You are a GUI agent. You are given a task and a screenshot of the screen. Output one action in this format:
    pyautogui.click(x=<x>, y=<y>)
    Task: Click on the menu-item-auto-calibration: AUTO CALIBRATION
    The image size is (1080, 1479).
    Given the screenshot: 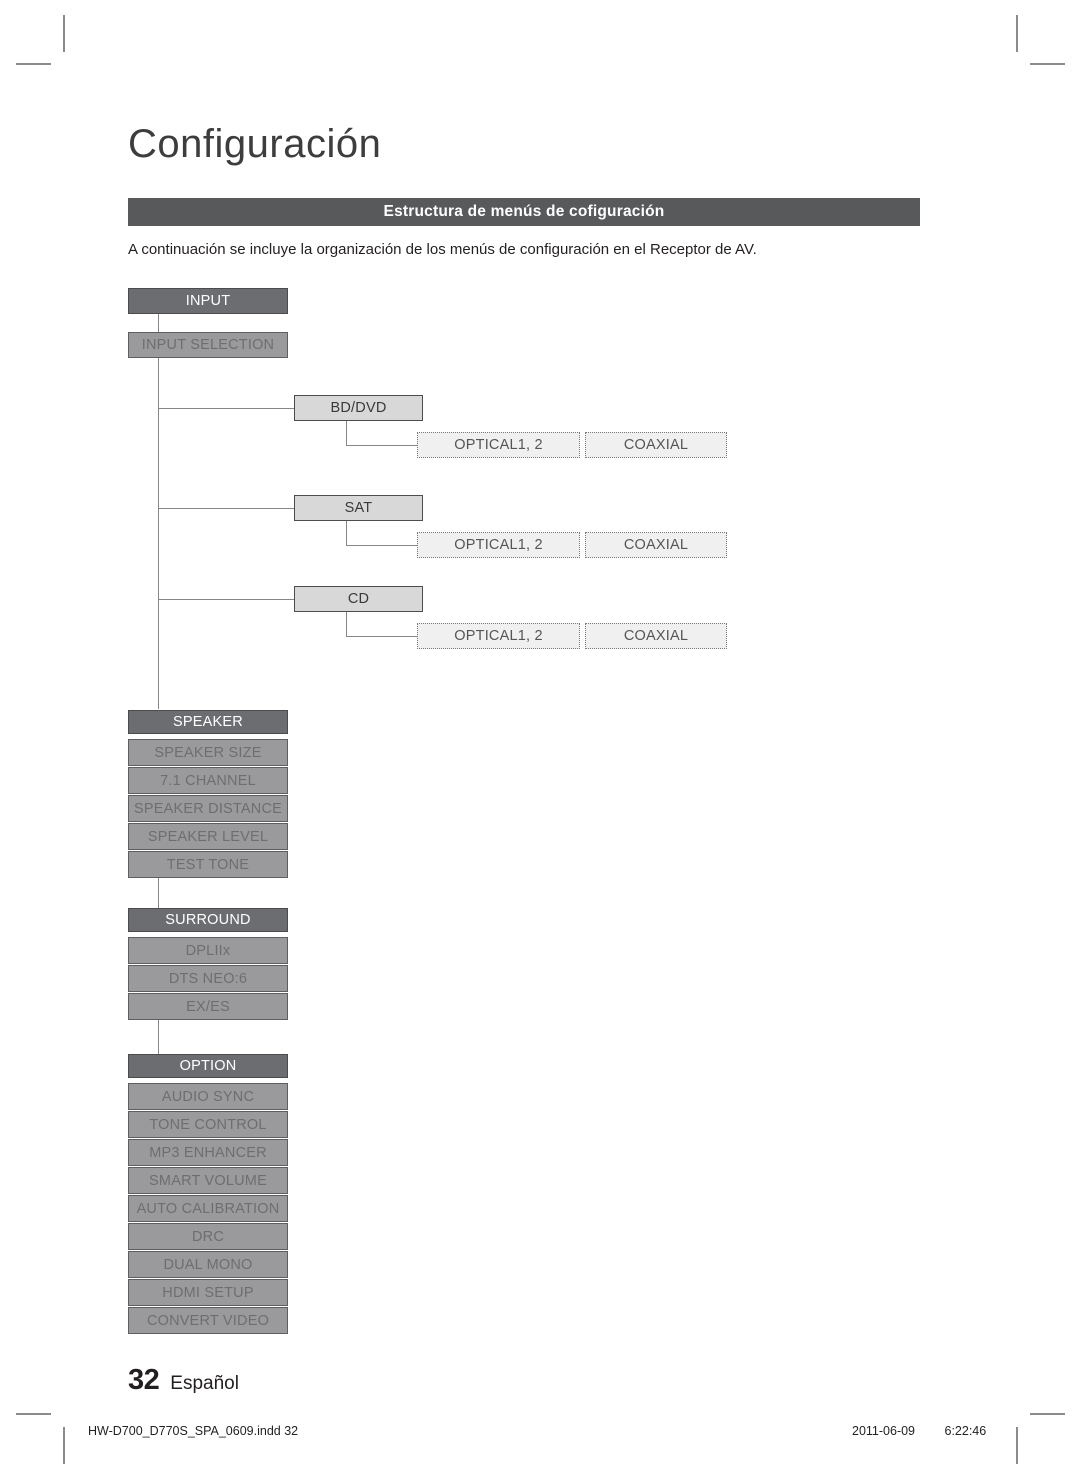 What is the action you would take?
    pyautogui.click(x=208, y=1208)
    